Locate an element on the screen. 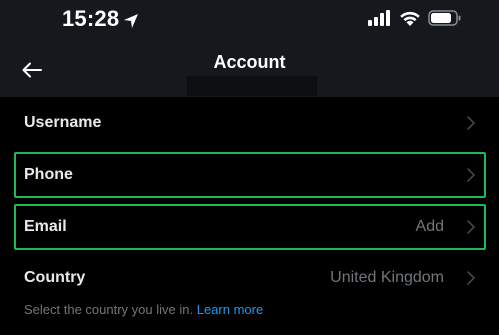 This screenshot has height=335, width=499. learn-more-link: Learn more is located at coordinates (230, 309).